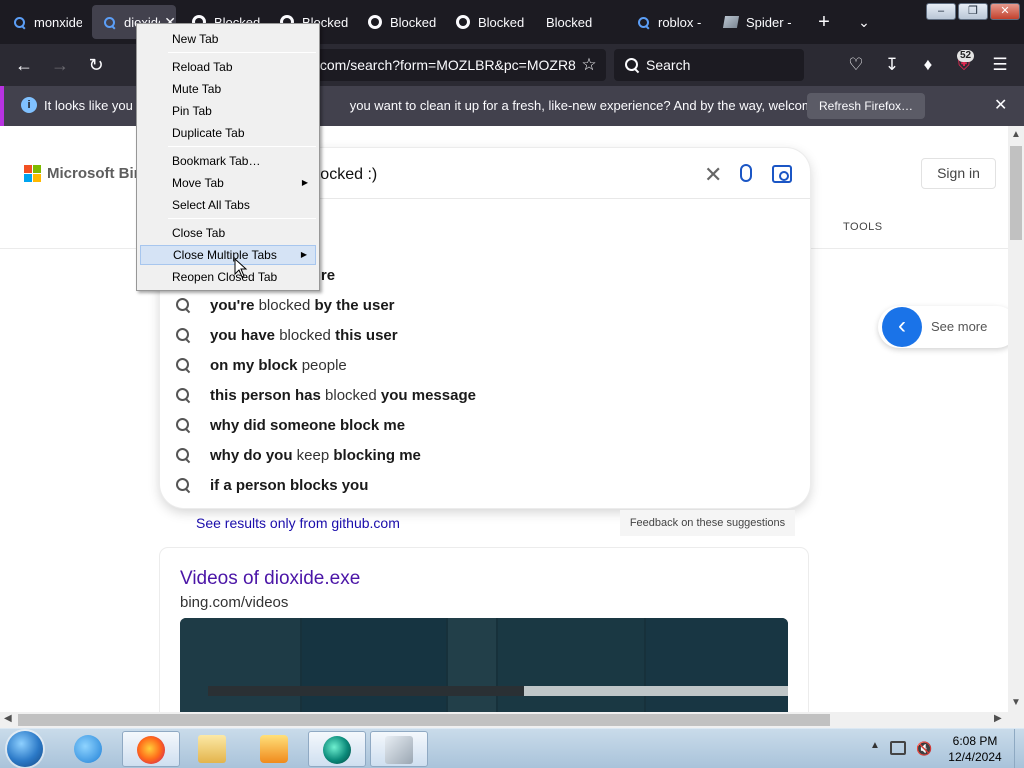  I want to click on suggestion-item: why did someone block me, so click(485, 426).